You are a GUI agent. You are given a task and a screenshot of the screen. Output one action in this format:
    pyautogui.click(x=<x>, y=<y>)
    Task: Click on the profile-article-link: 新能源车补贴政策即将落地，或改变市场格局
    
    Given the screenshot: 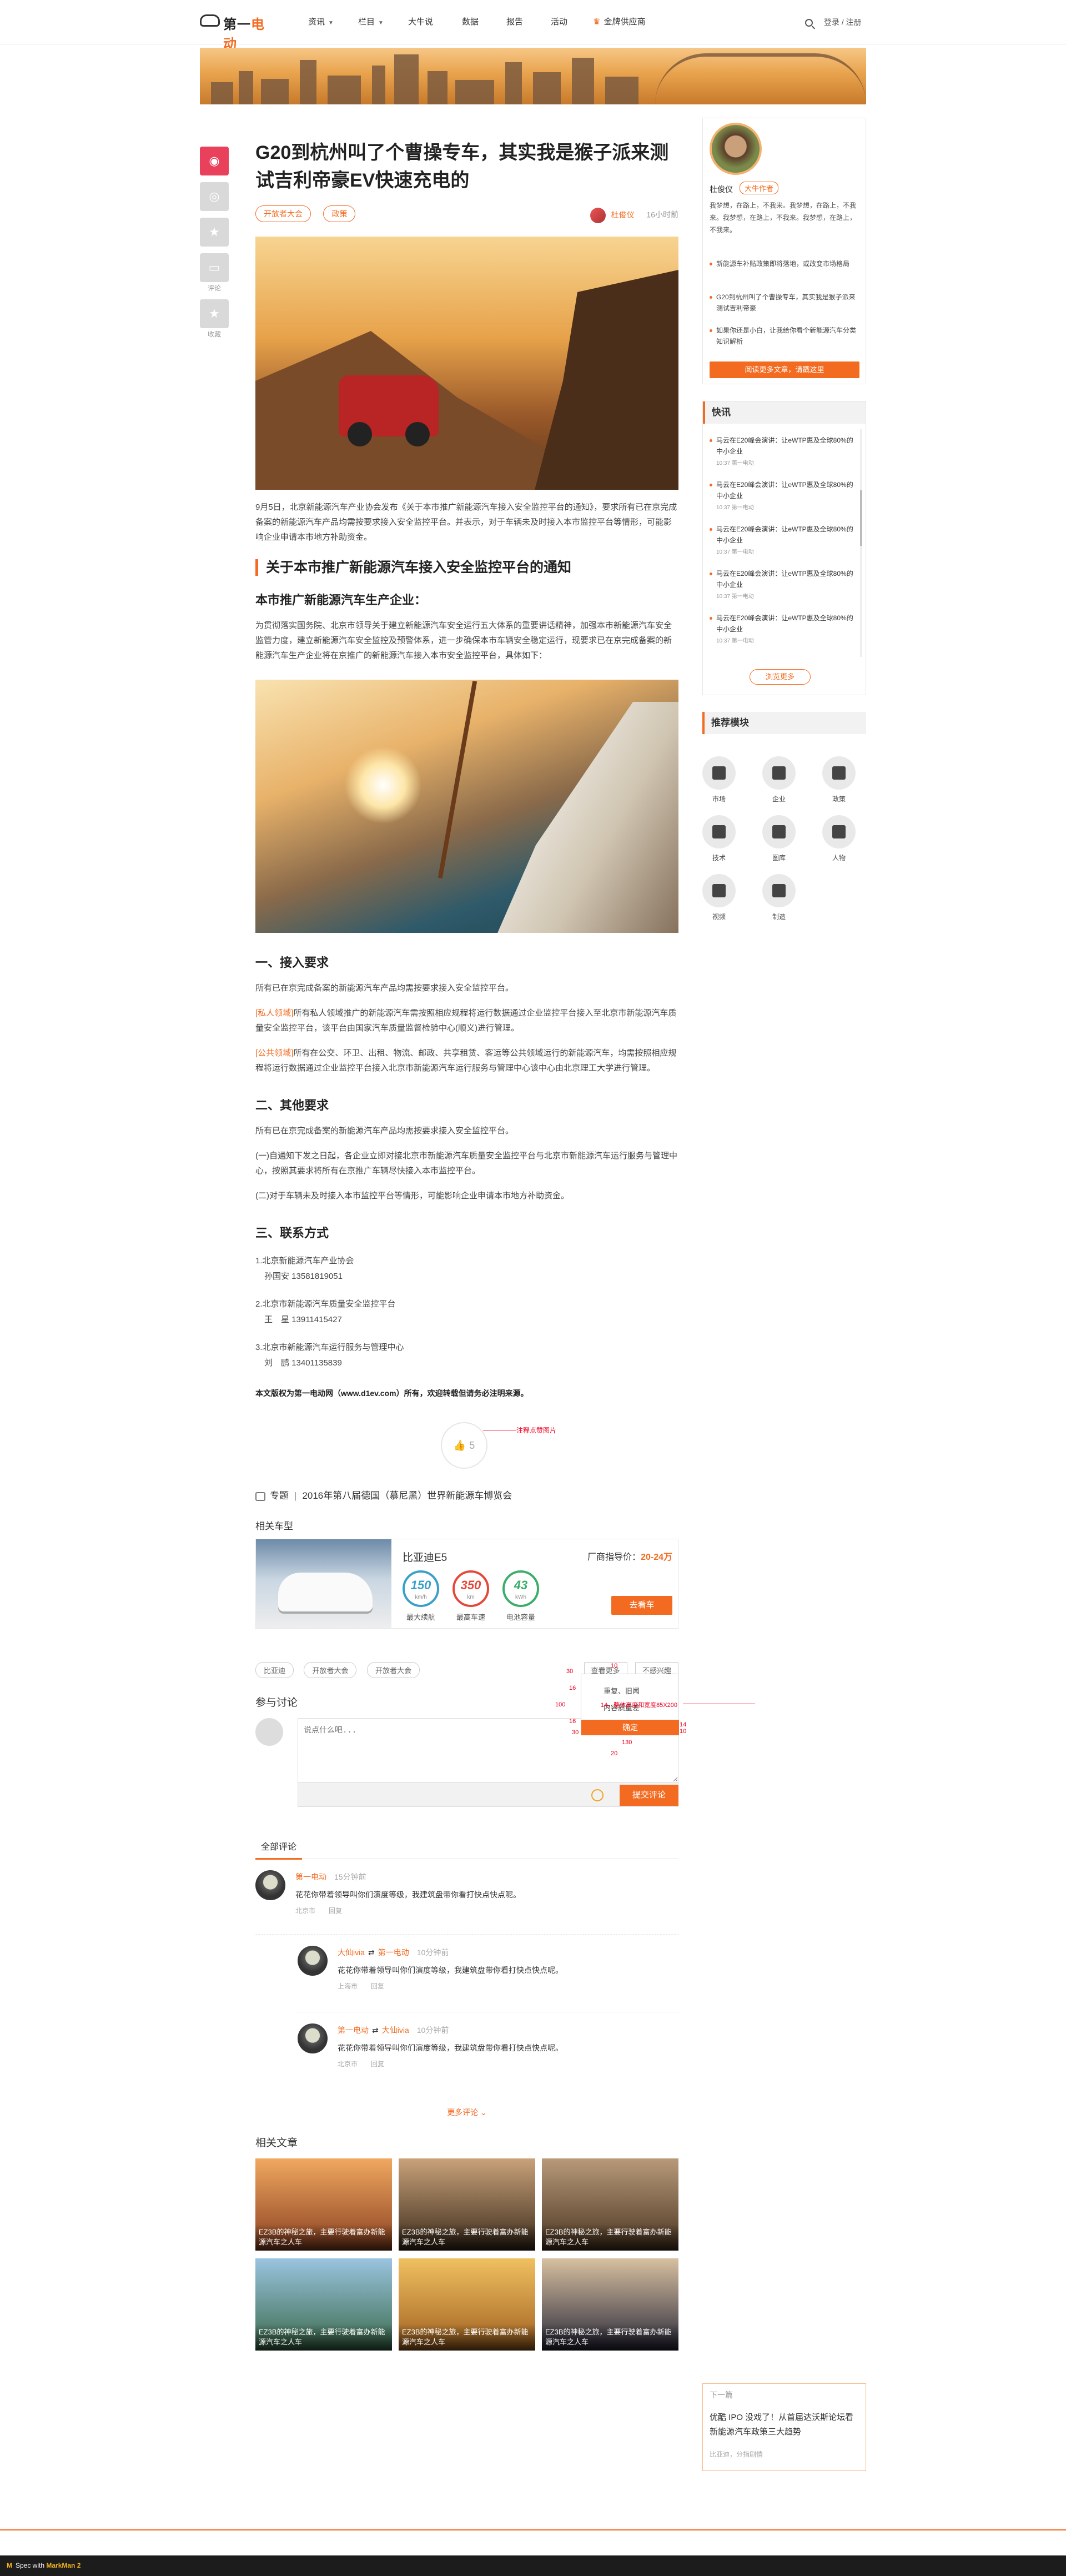 What is the action you would take?
    pyautogui.click(x=785, y=263)
    